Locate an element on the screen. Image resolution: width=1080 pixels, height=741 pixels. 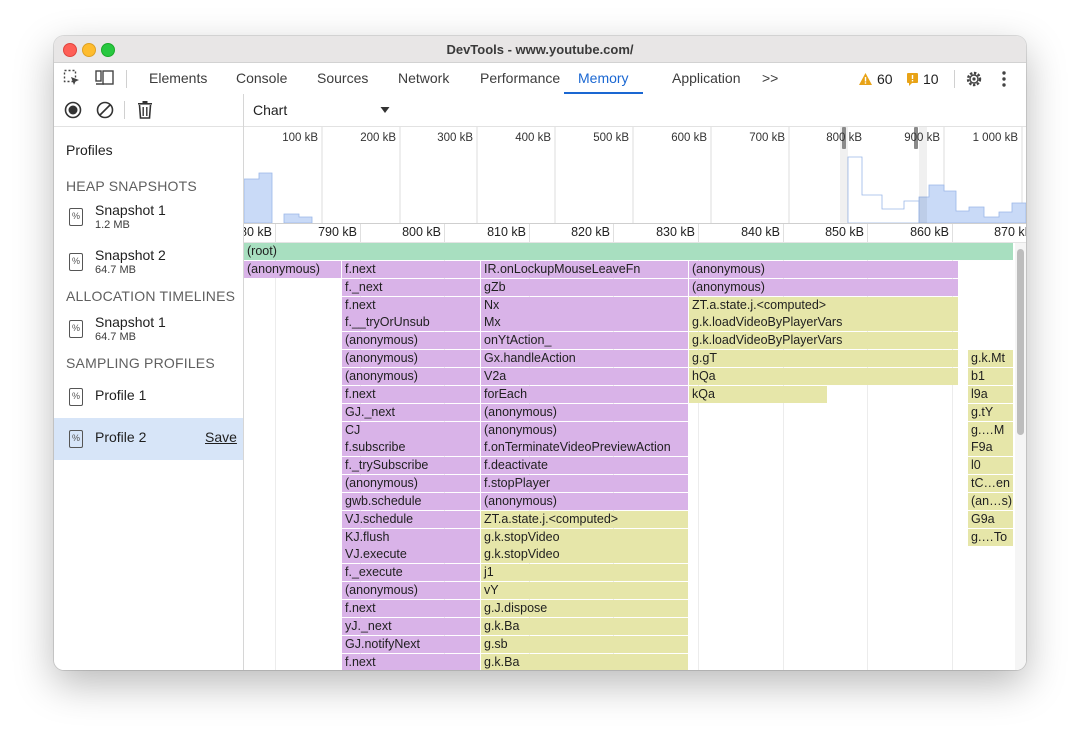
more-options-kebab-icon is located at coordinates (1004, 79).